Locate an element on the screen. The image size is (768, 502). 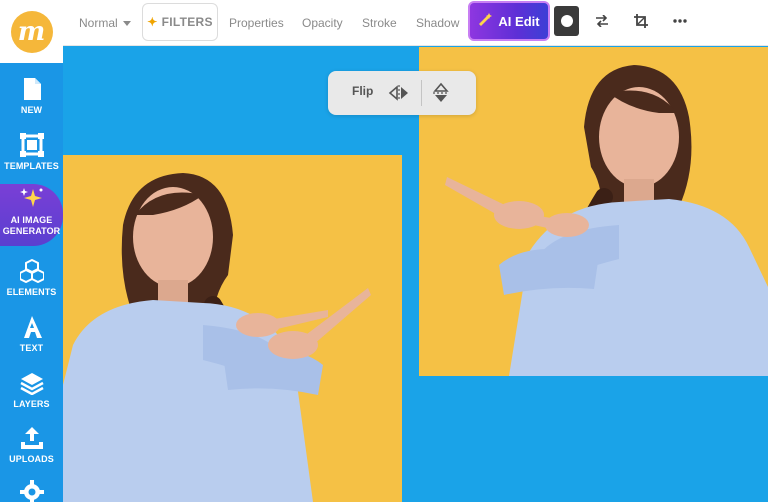
sidebar-item-label: UPLOADS is located at coordinates (31, 459).